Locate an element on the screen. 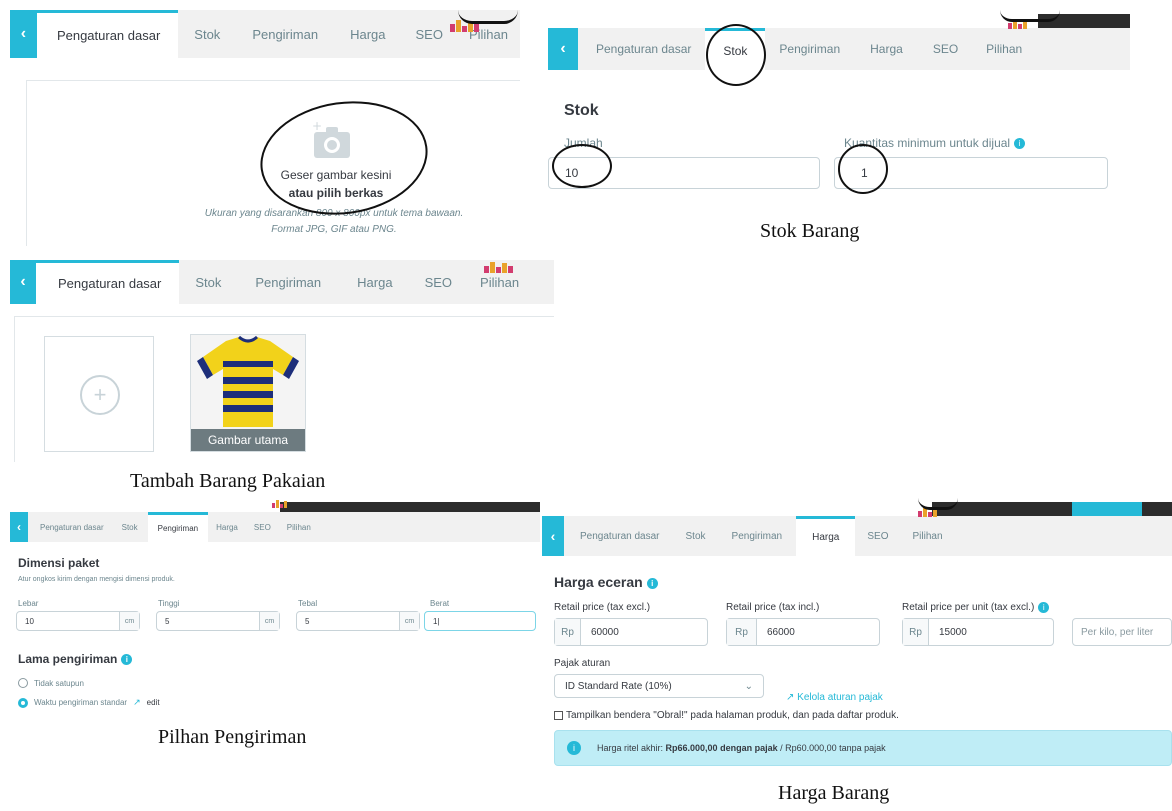 Image resolution: width=1172 pixels, height=811 pixels. main-image-card: Gambar utama is located at coordinates (248, 393).